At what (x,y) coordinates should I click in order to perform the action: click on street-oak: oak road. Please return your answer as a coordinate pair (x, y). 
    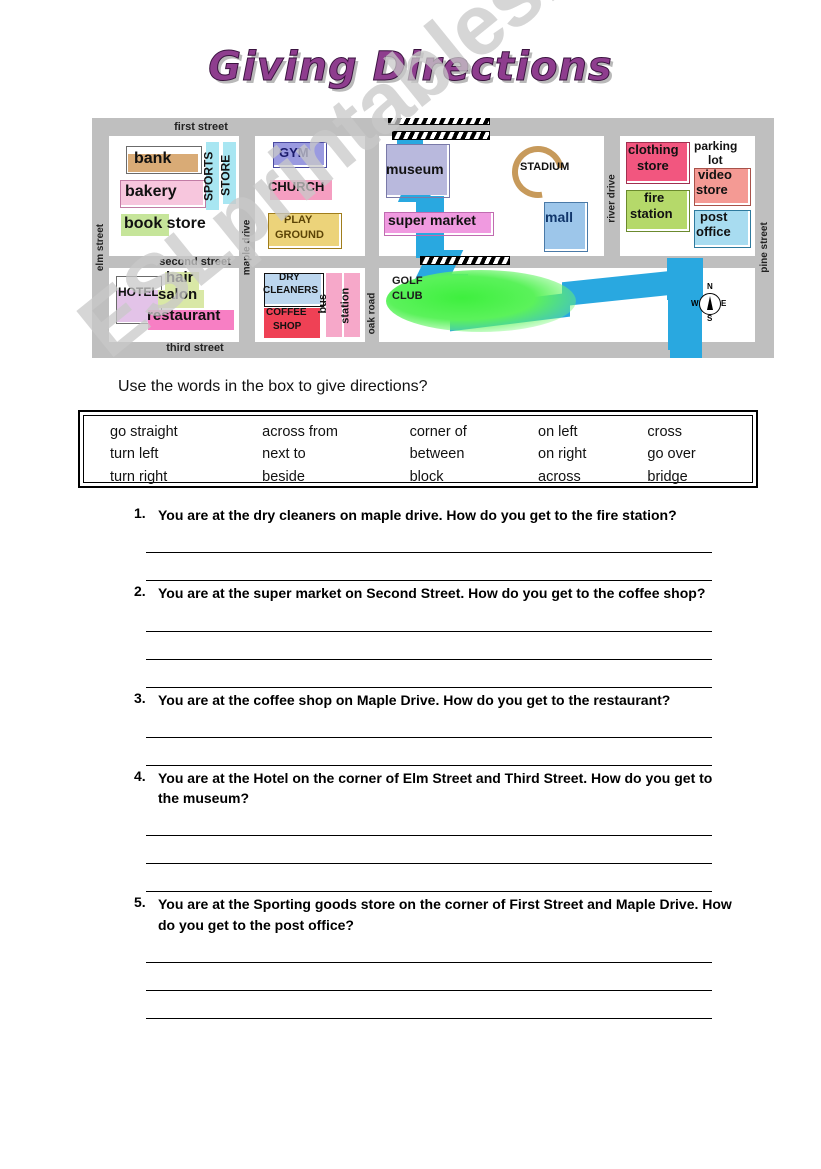
    Looking at the image, I should click on (372, 313).